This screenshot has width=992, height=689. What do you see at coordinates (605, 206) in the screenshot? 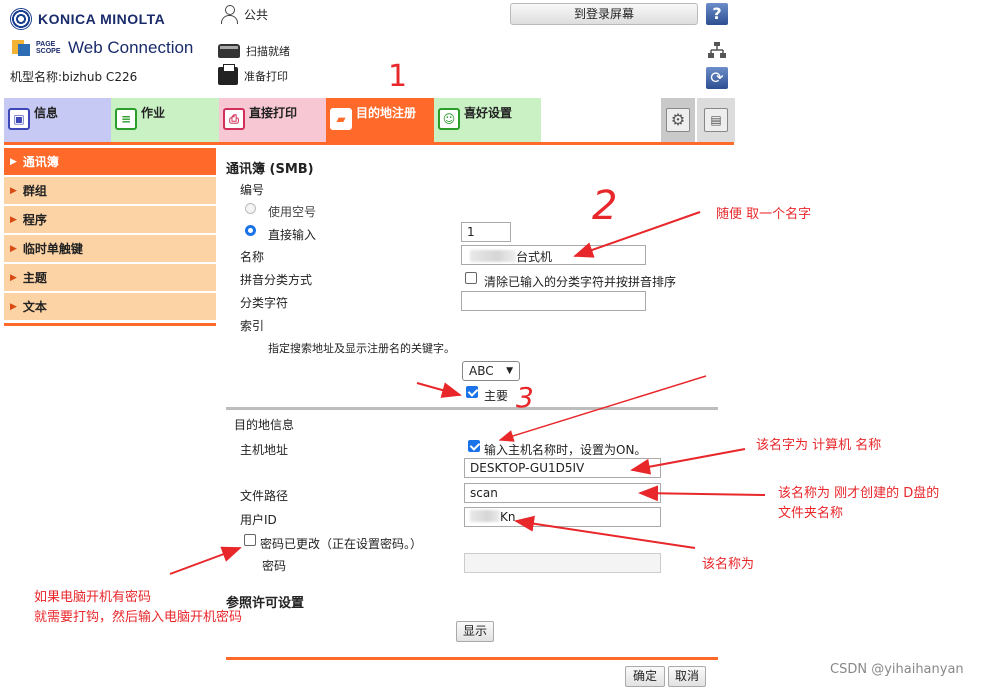
I see `annotation-number-2: 2` at bounding box center [605, 206].